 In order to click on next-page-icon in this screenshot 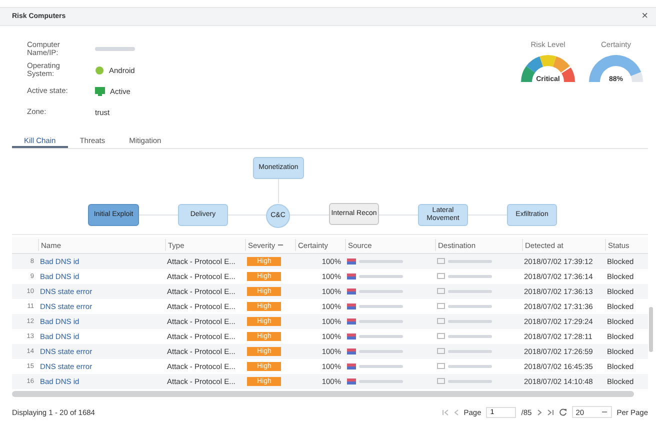, I will do `click(539, 412)`.